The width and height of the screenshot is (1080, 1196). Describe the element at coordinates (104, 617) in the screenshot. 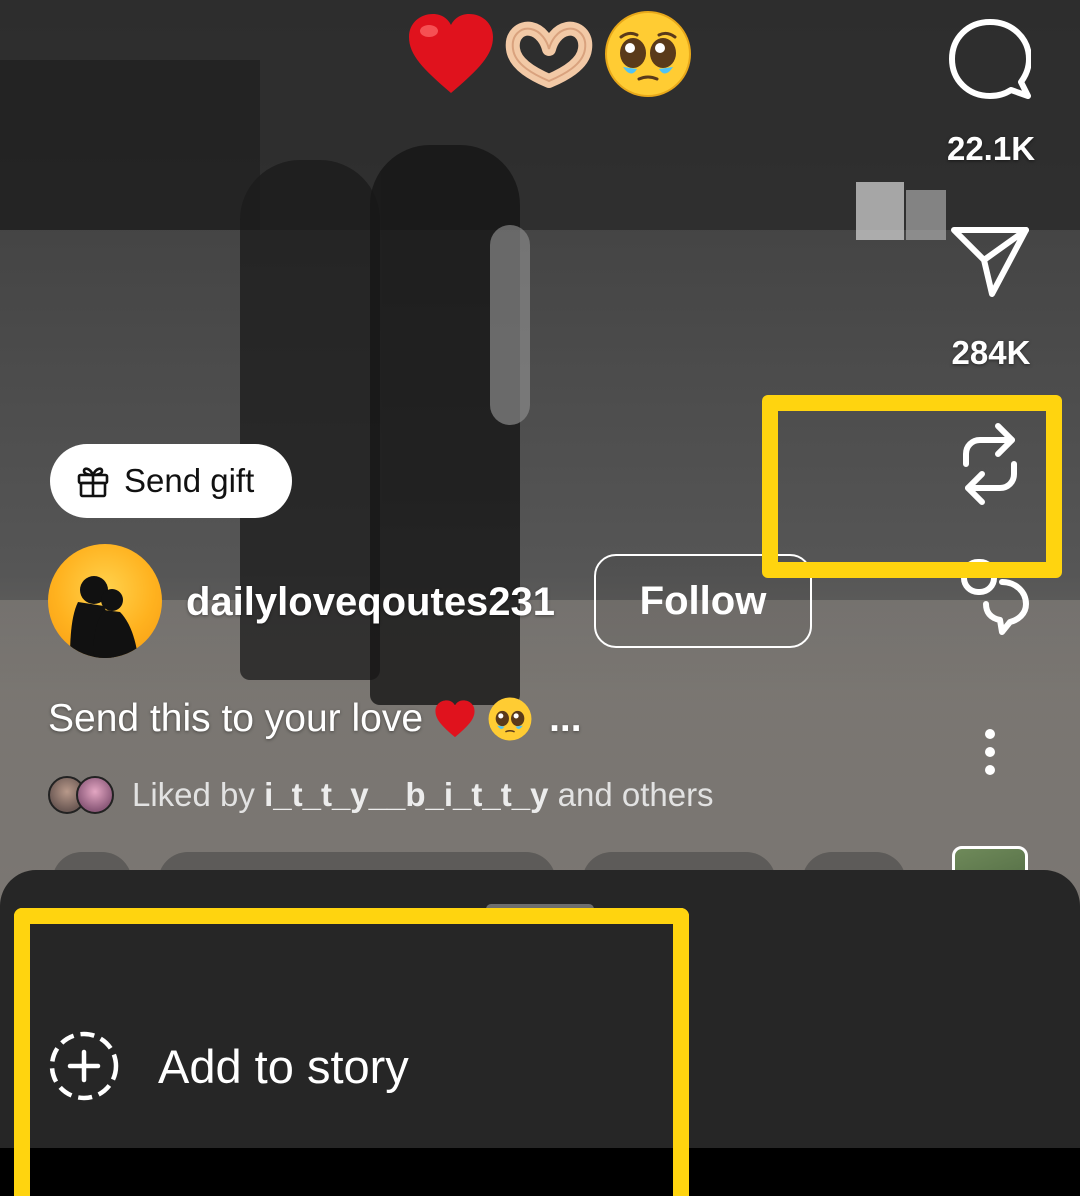

I see `couple-silhouette-icon` at that location.